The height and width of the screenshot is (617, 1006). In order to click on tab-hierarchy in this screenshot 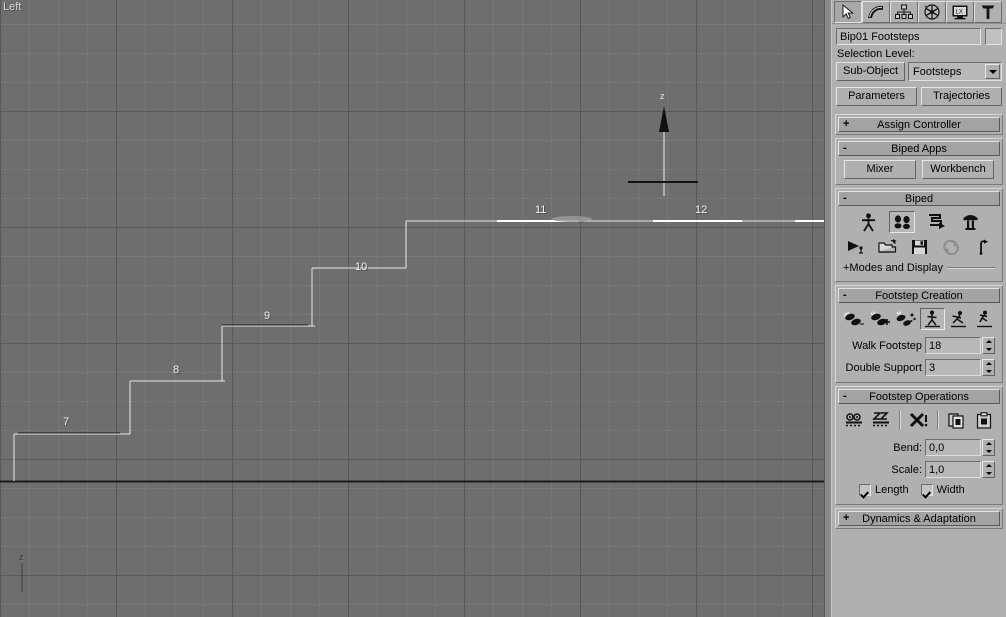, I will do `click(904, 12)`.